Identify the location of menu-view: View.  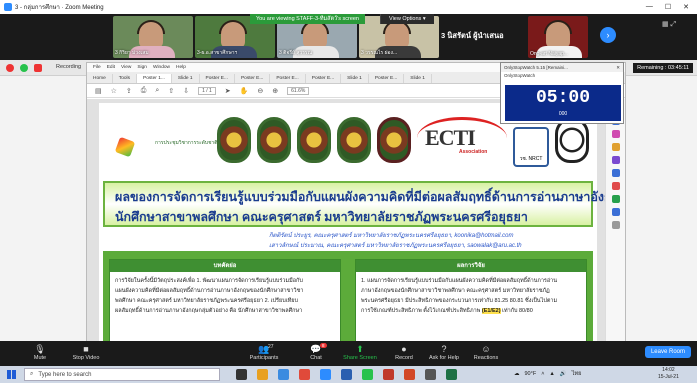
(126, 67).